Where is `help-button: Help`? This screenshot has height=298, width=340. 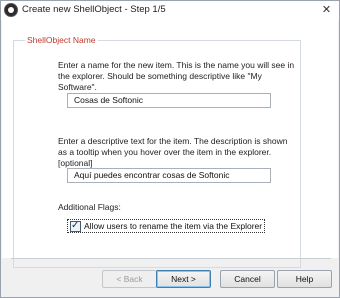
help-button: Help is located at coordinates (304, 279).